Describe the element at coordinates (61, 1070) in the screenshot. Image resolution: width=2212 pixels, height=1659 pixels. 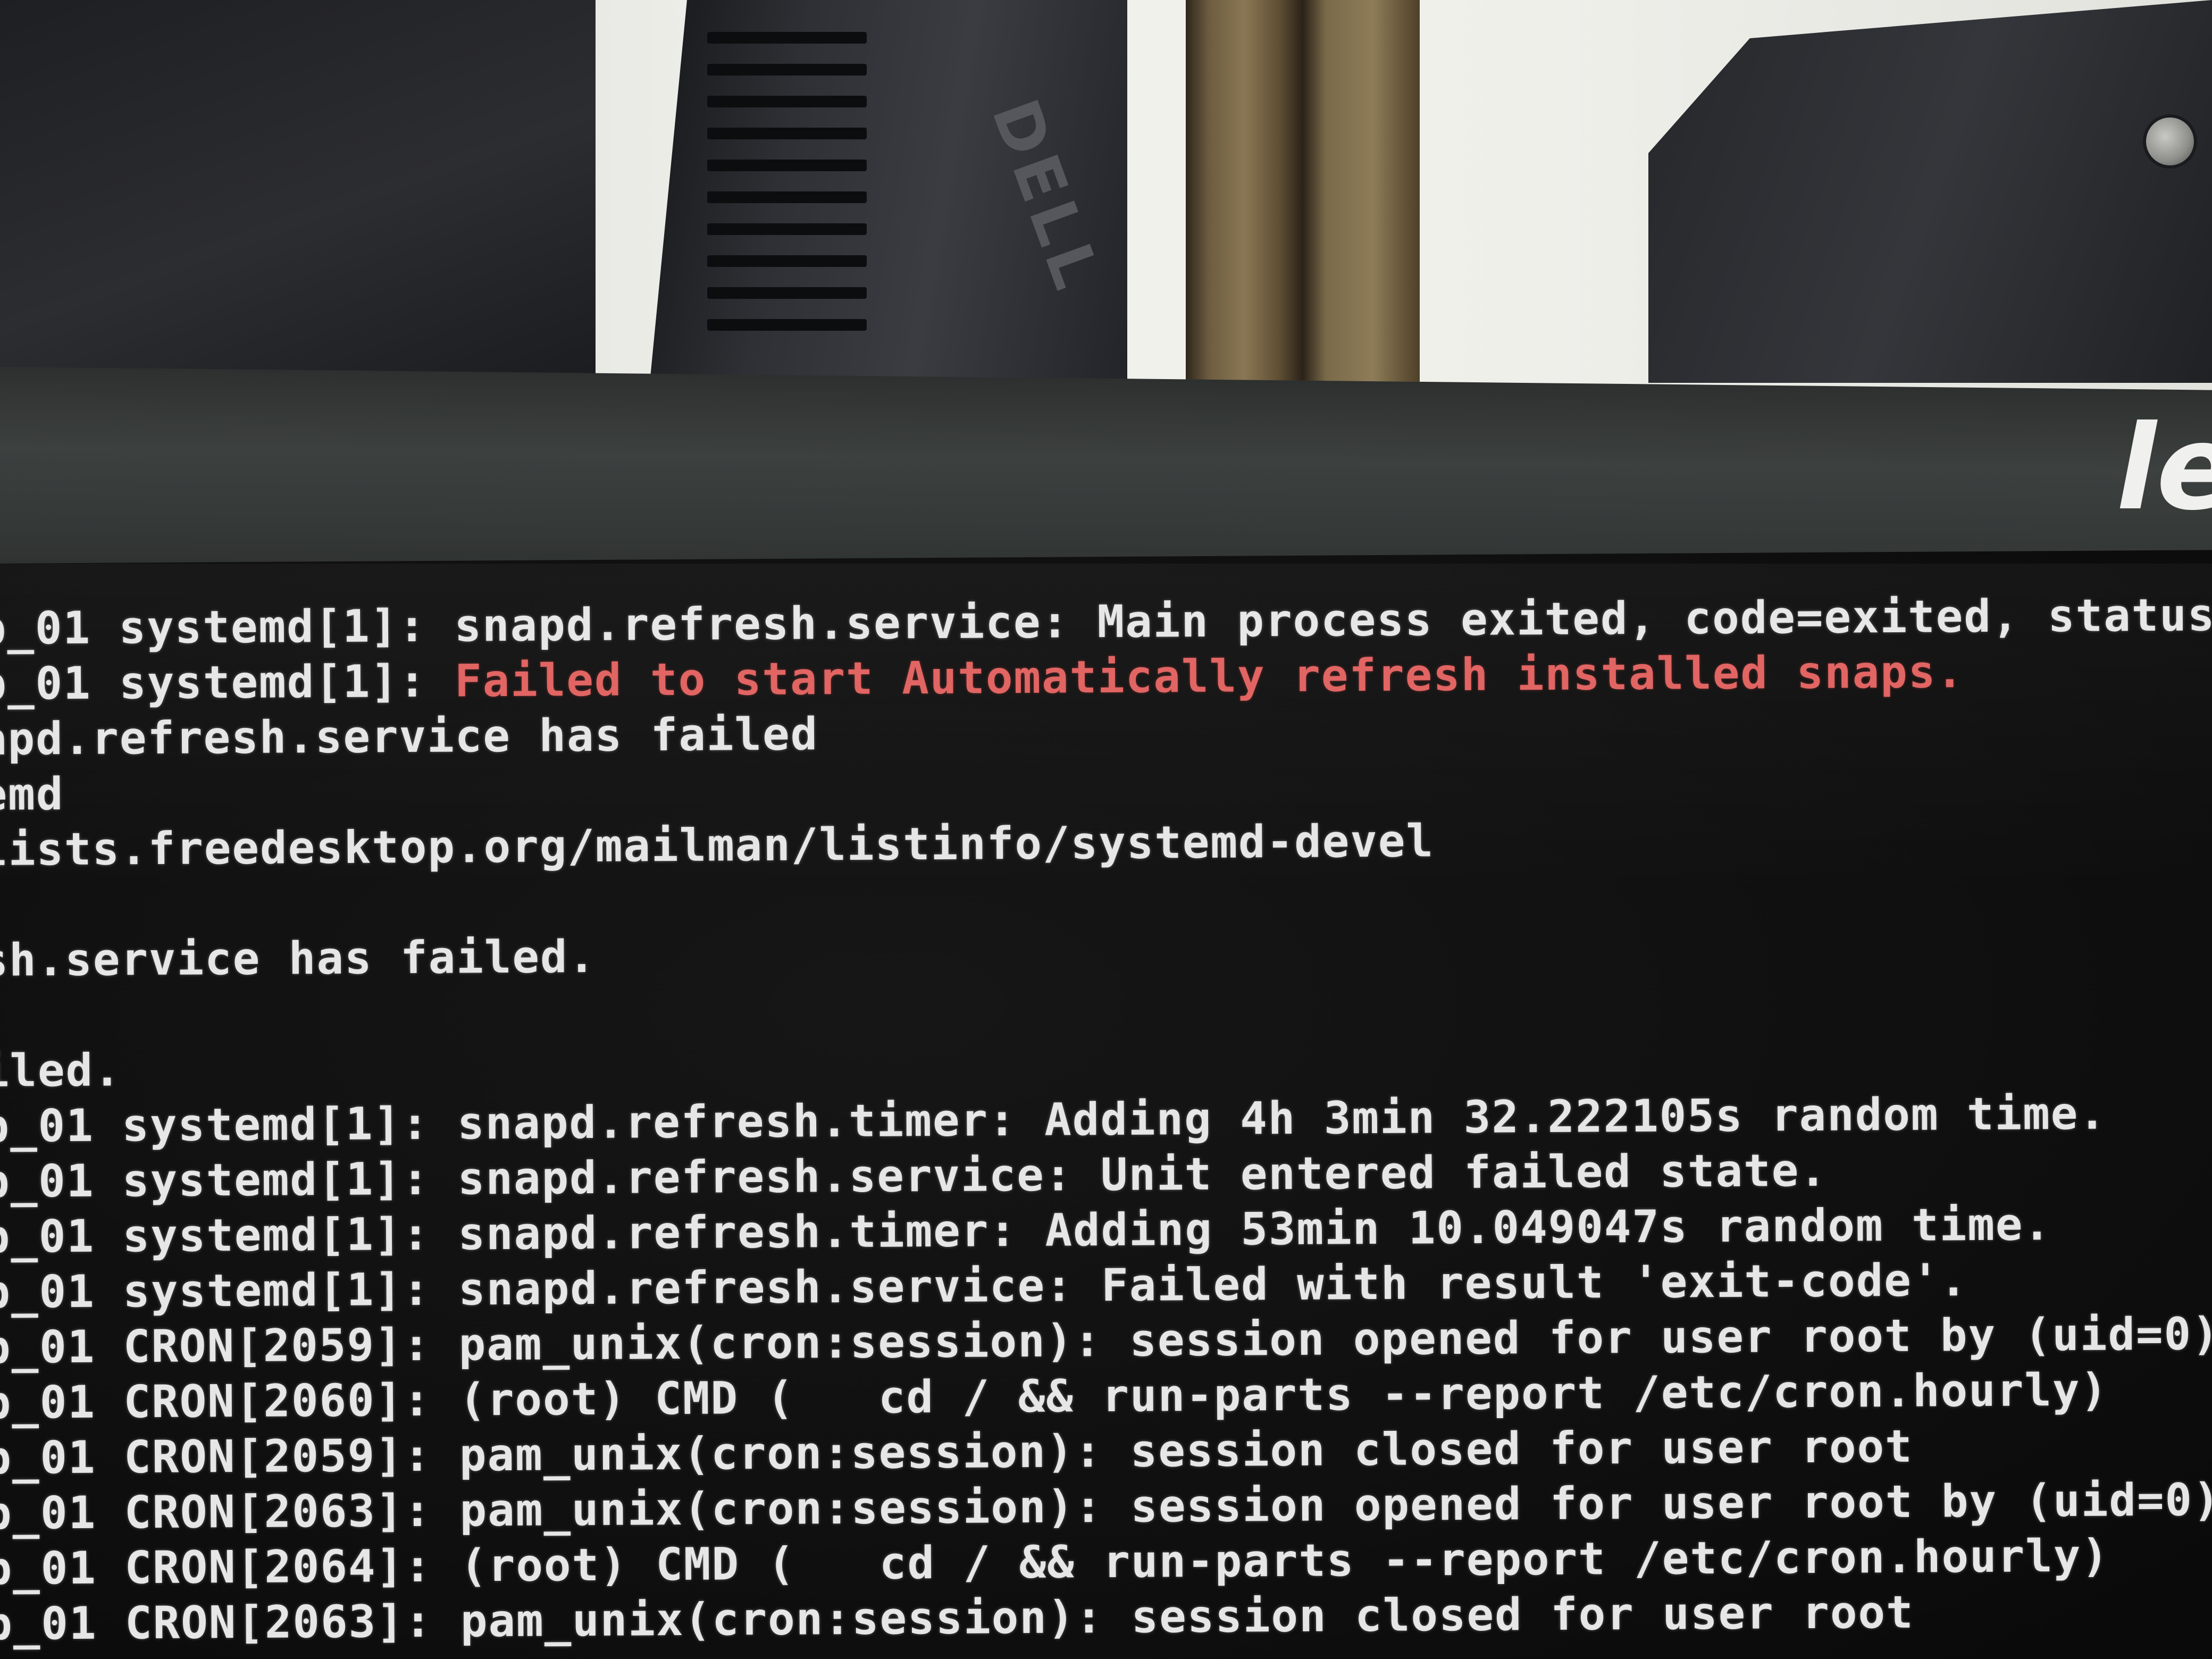
I see `console-line-message: iled.` at that location.